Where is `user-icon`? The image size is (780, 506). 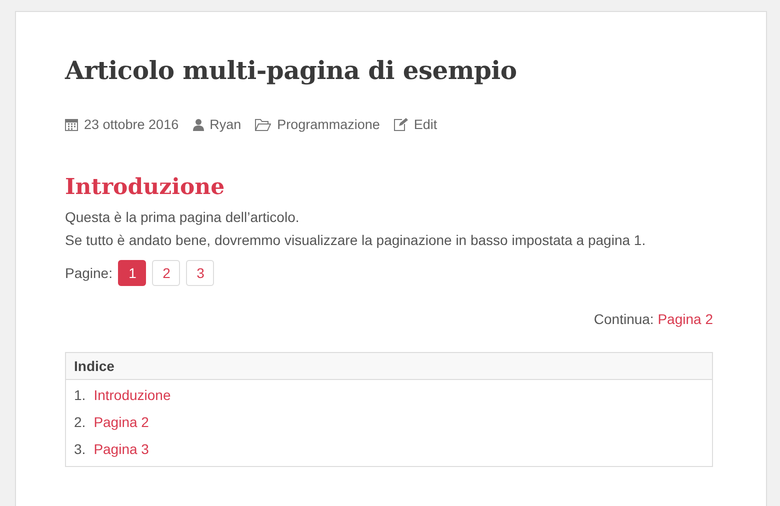 user-icon is located at coordinates (198, 124).